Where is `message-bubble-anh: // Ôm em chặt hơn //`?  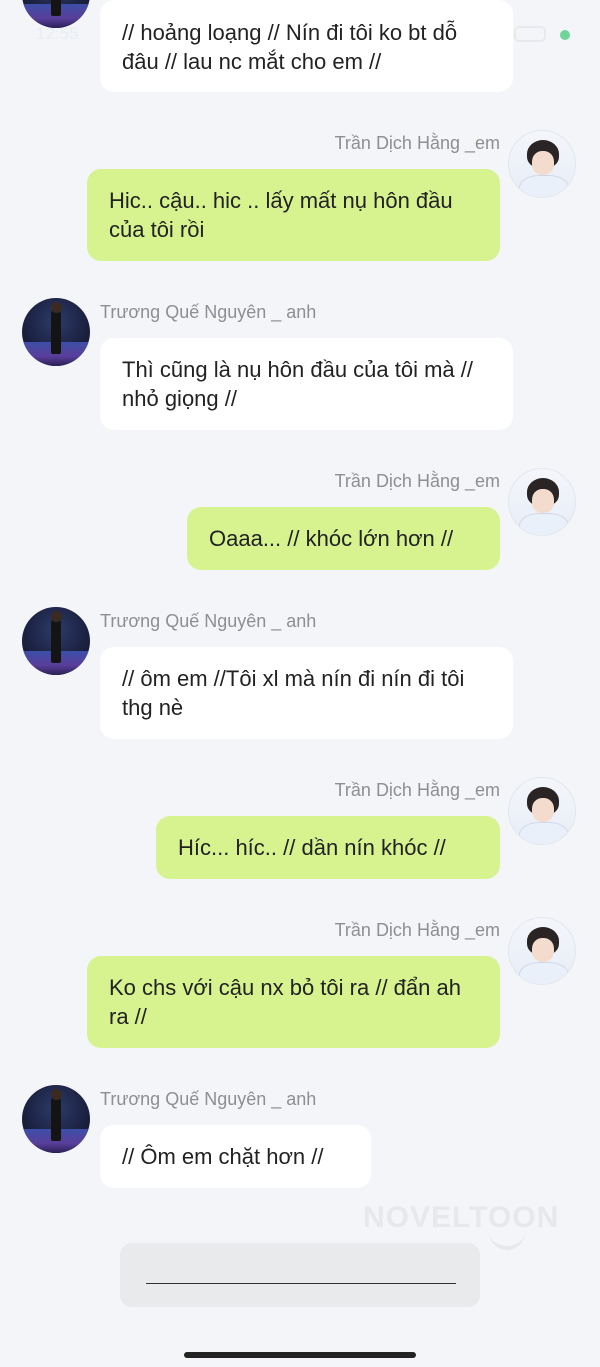
message-bubble-anh: // Ôm em chặt hơn // is located at coordinates (235, 1156).